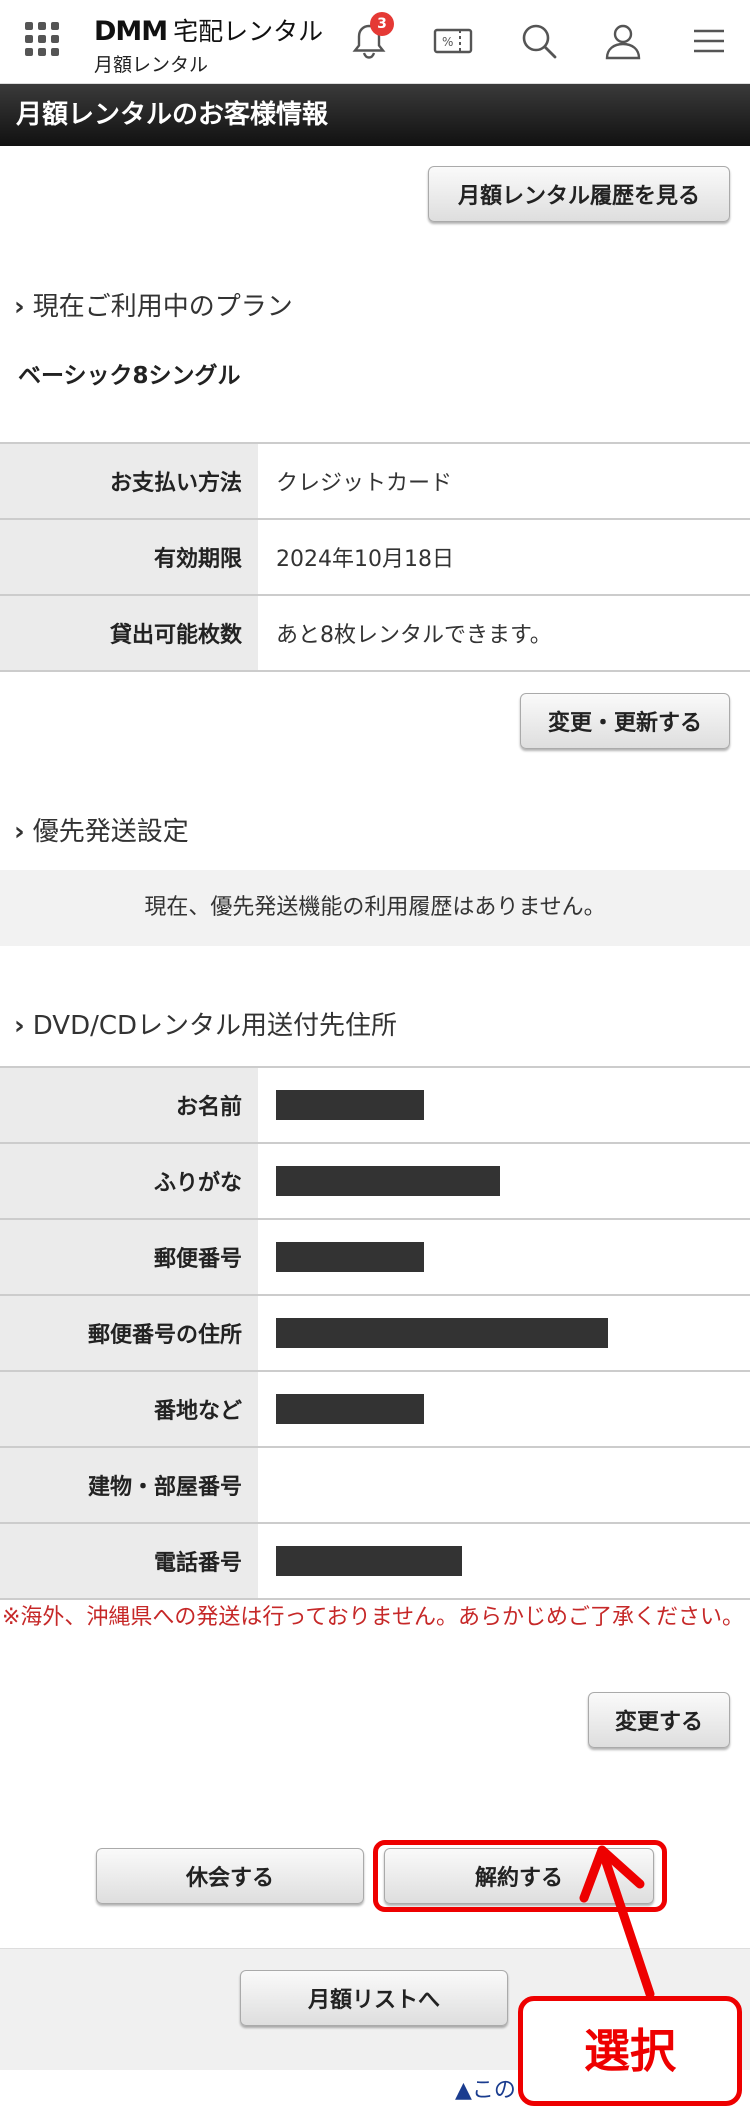 Image resolution: width=750 pixels, height=2111 pixels. I want to click on furigana-label: ふりがな, so click(129, 1181).